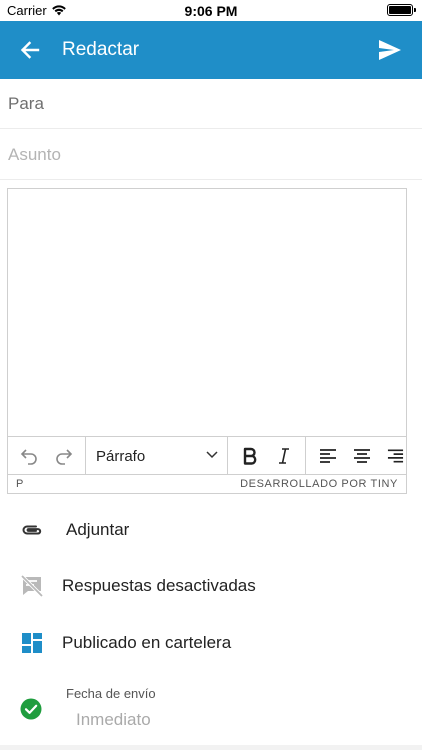 Image resolution: width=422 pixels, height=750 pixels. What do you see at coordinates (267, 456) in the screenshot?
I see `text-style-group` at bounding box center [267, 456].